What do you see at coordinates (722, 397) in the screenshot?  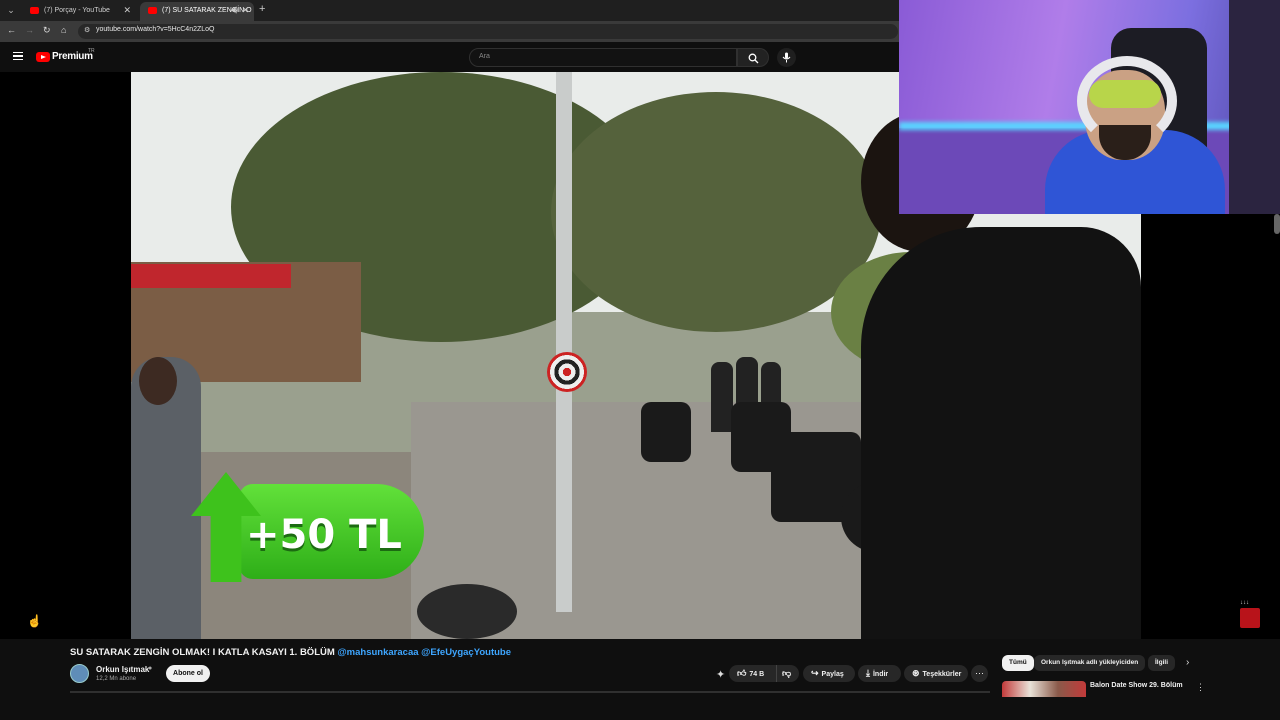 I see `video-person` at bounding box center [722, 397].